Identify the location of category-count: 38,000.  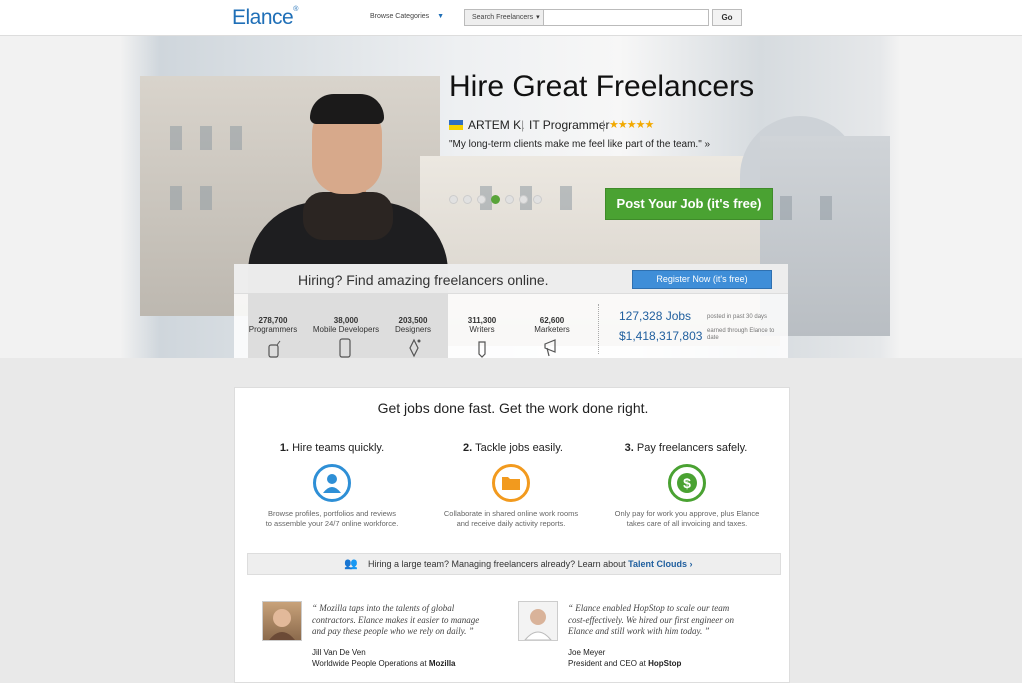
(346, 320).